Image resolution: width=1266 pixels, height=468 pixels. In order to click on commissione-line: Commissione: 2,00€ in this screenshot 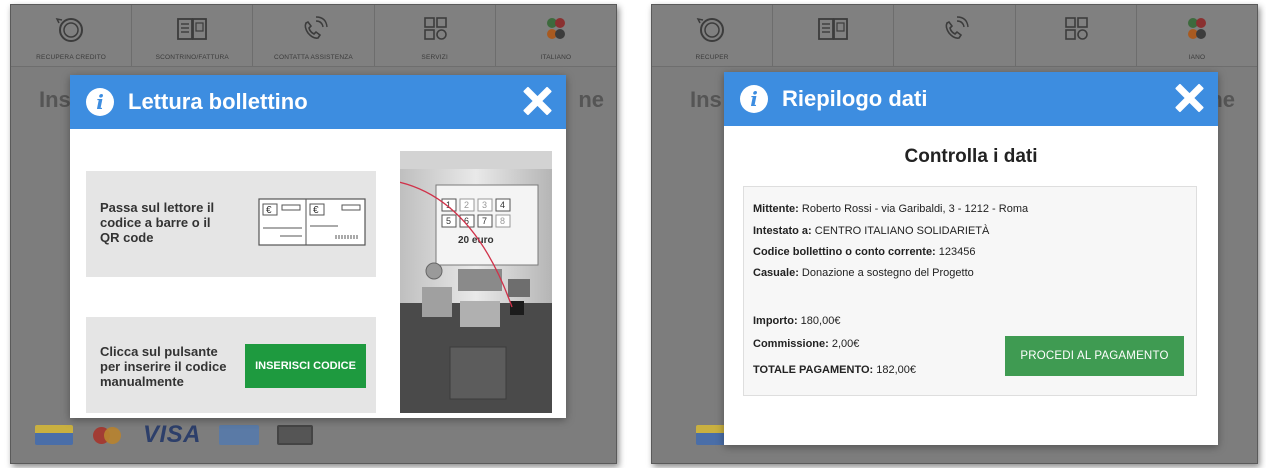, I will do `click(806, 344)`.